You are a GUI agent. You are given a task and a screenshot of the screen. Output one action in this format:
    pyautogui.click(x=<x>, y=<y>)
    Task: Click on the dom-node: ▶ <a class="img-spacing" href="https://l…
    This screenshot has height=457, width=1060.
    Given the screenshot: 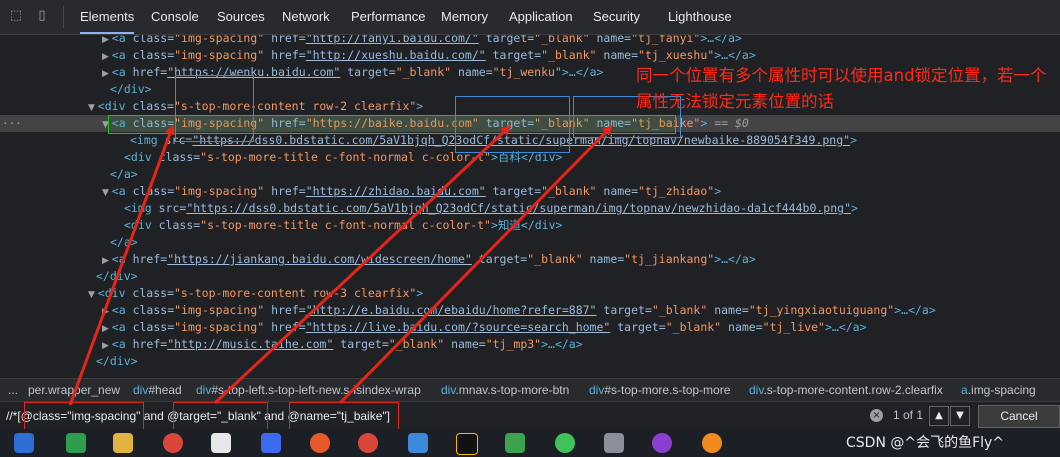 What is the action you would take?
    pyautogui.click(x=530, y=327)
    